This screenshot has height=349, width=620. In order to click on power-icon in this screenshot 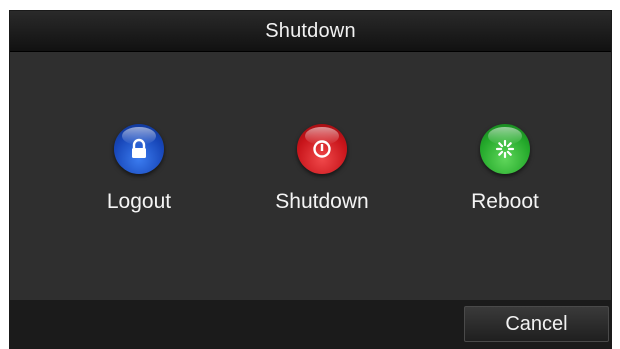, I will do `click(322, 149)`.